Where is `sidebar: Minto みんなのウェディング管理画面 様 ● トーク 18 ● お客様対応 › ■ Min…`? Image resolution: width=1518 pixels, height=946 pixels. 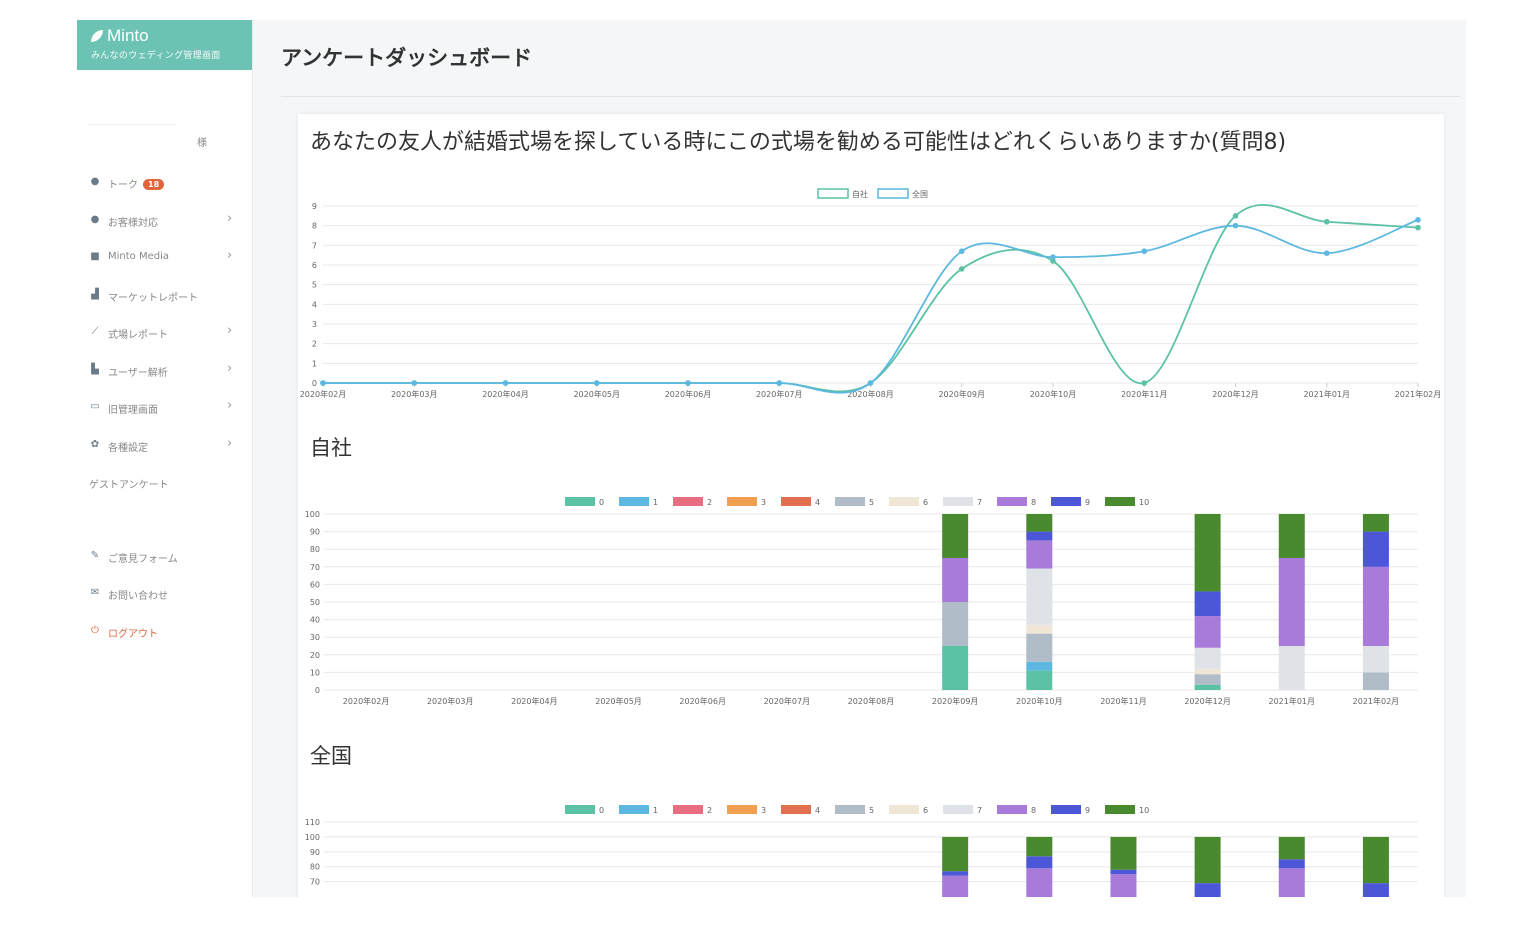
sidebar: Minto みんなのウェディング管理画面 様 ● トーク 18 ● お客様対応 › ■ Min… is located at coordinates (165, 458).